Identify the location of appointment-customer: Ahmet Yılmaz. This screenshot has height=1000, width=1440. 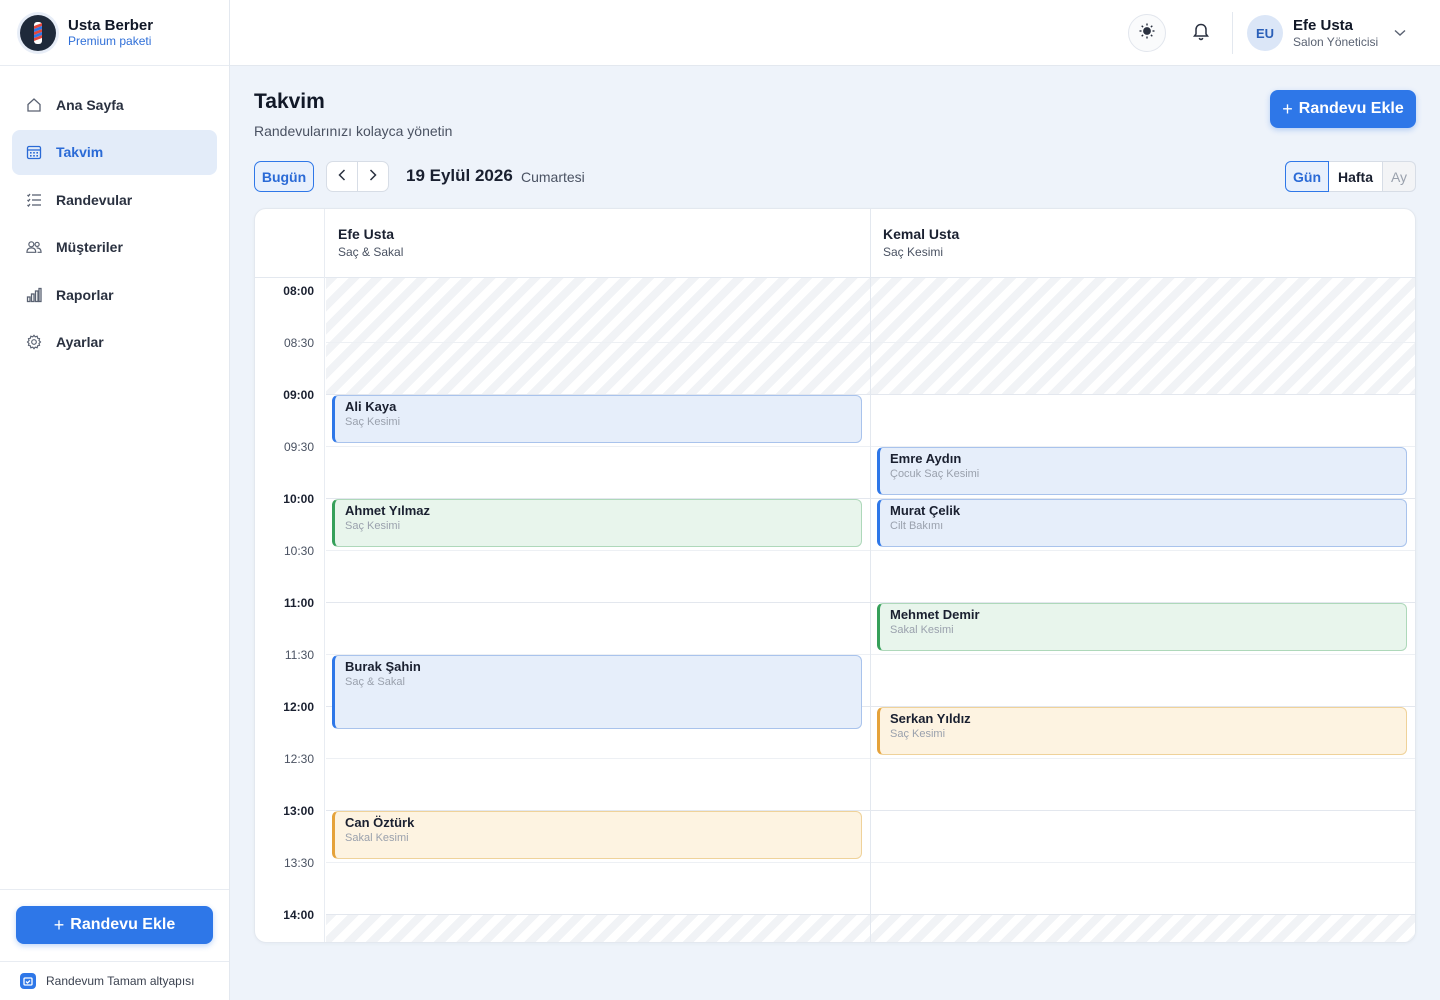
(388, 510).